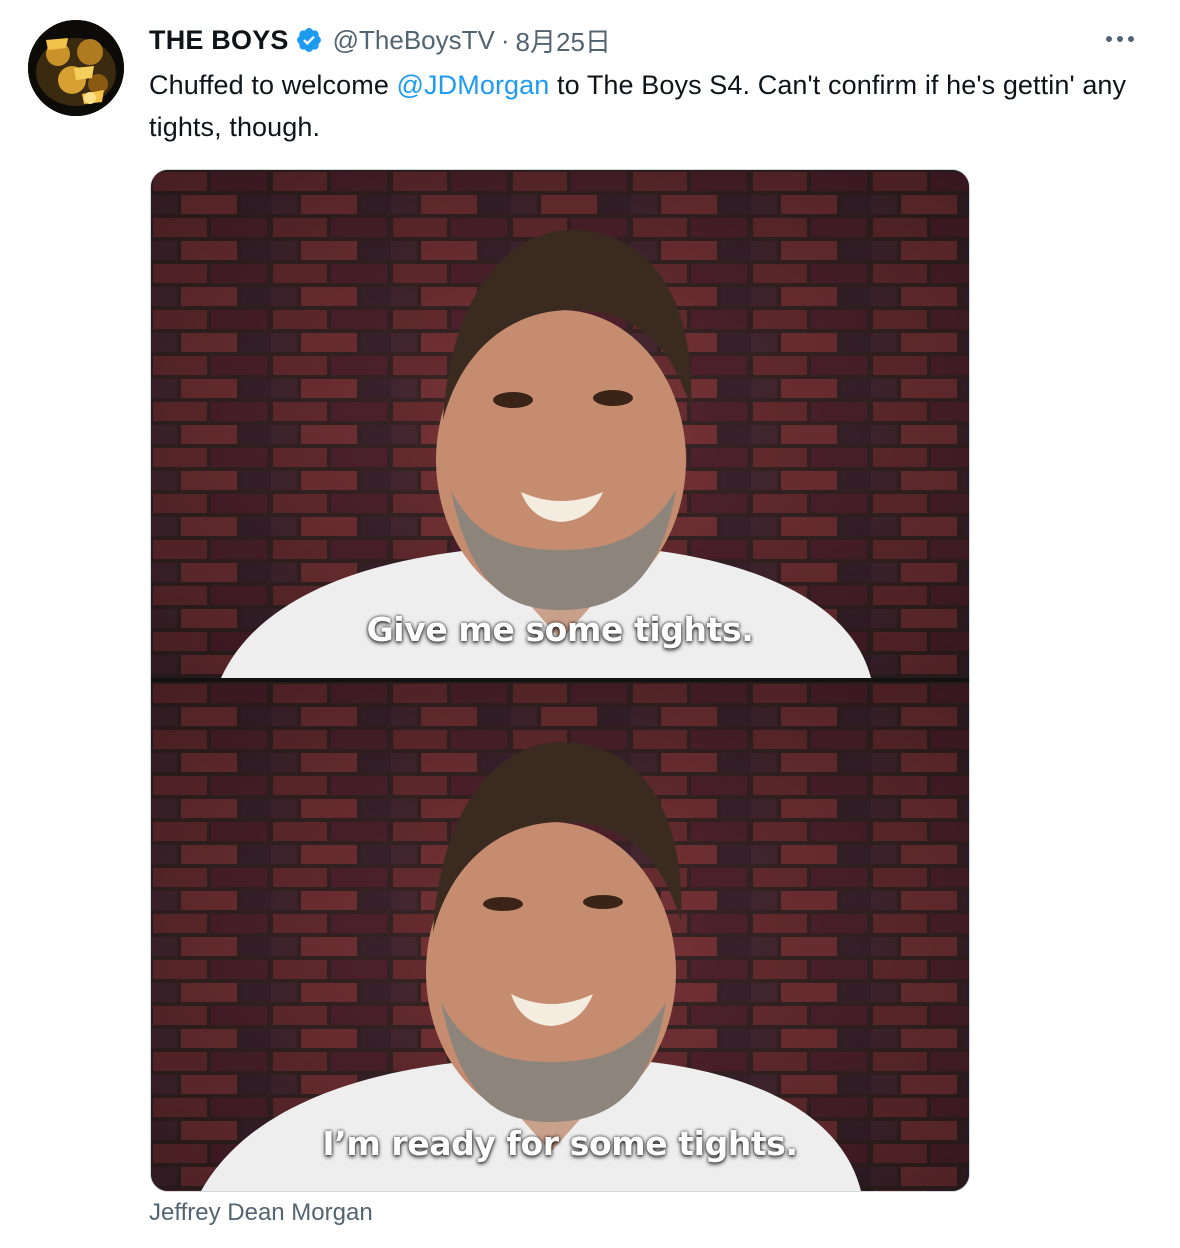  What do you see at coordinates (309, 40) in the screenshot?
I see `verified-badge-icon` at bounding box center [309, 40].